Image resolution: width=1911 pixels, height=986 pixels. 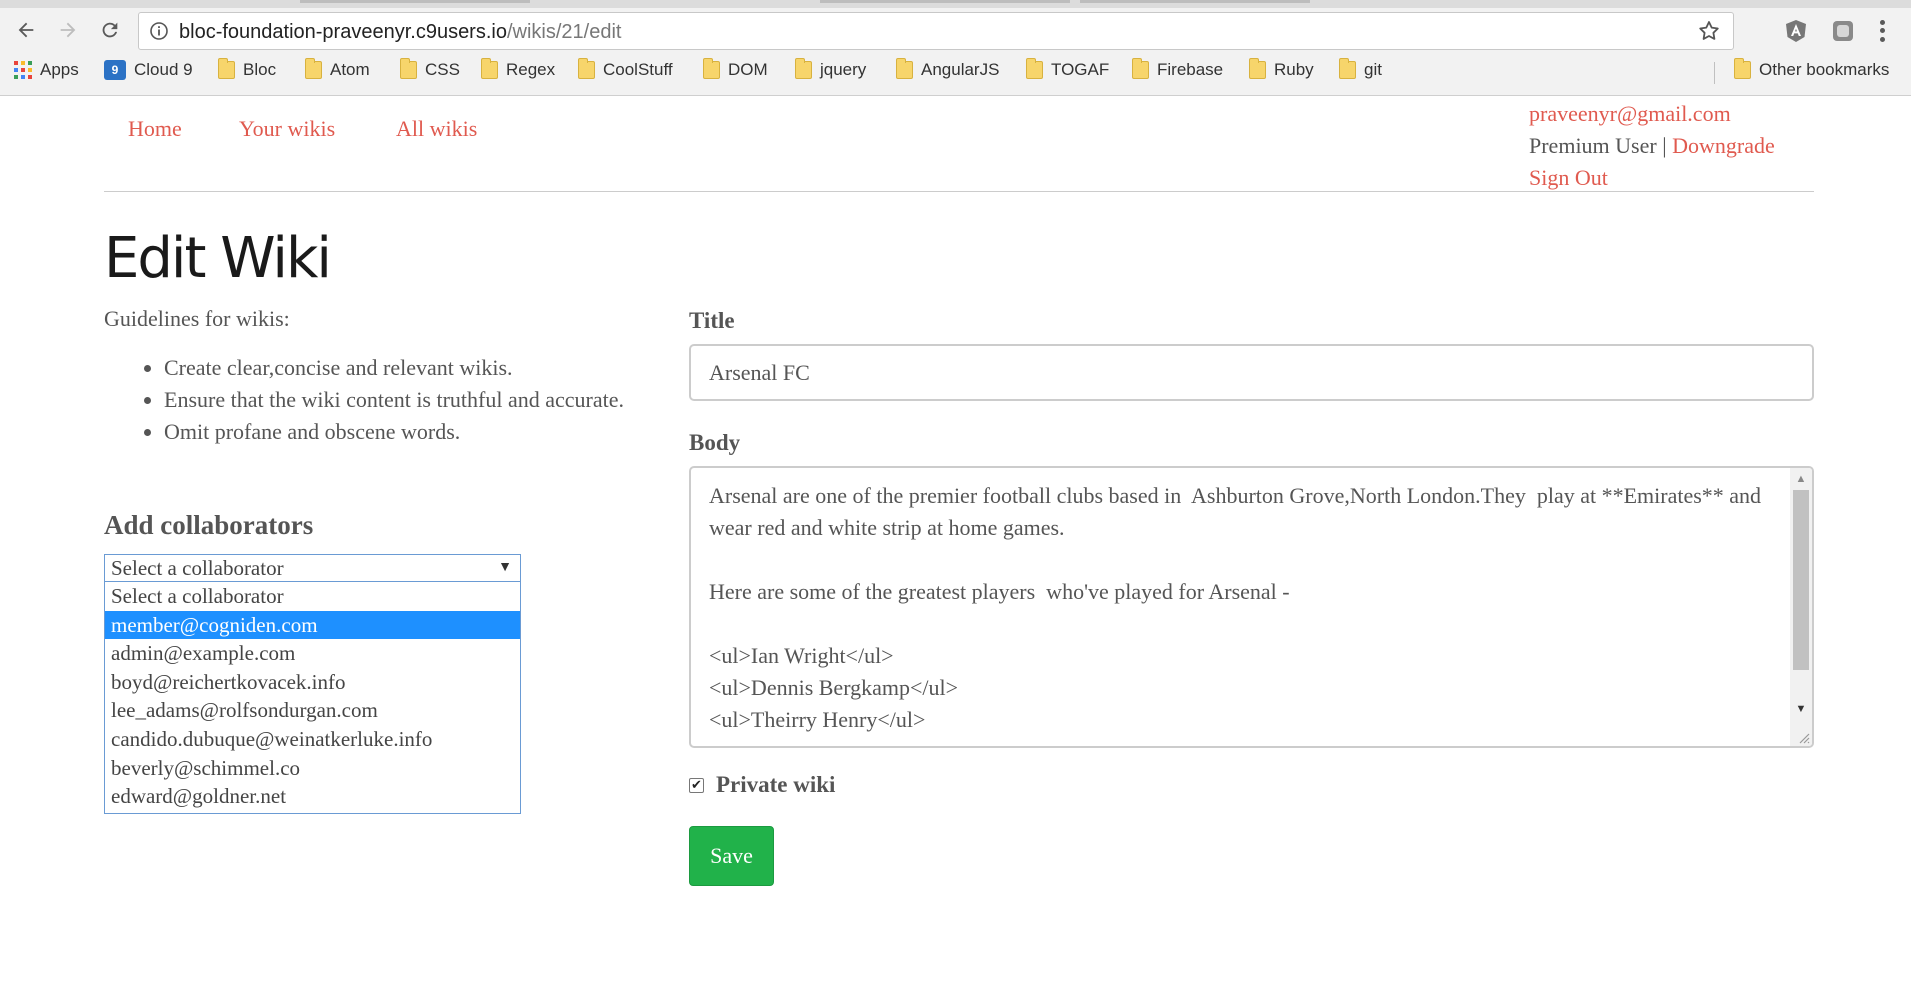 I want to click on cloud9-icon: 9, so click(x=115, y=70).